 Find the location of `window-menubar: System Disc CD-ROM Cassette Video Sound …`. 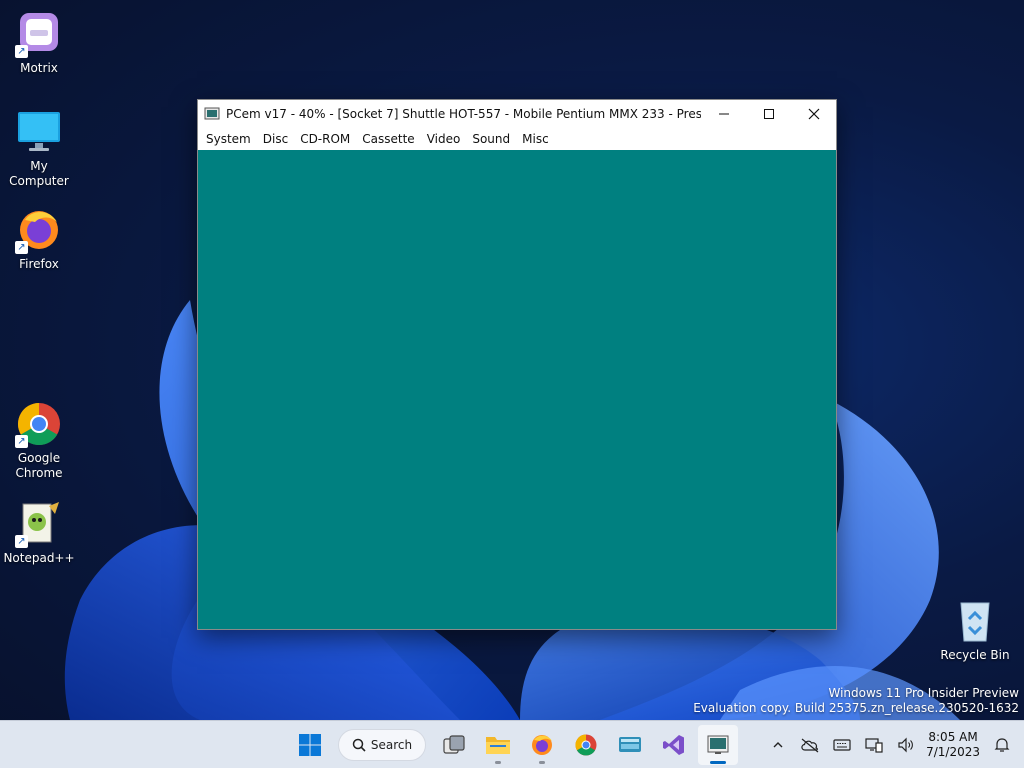

window-menubar: System Disc CD-ROM Cassette Video Sound … is located at coordinates (517, 139).